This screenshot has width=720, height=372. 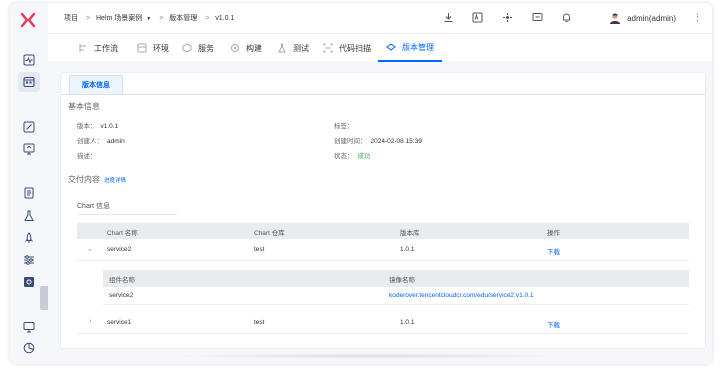 What do you see at coordinates (82, 48) in the screenshot?
I see `workflow-icon` at bounding box center [82, 48].